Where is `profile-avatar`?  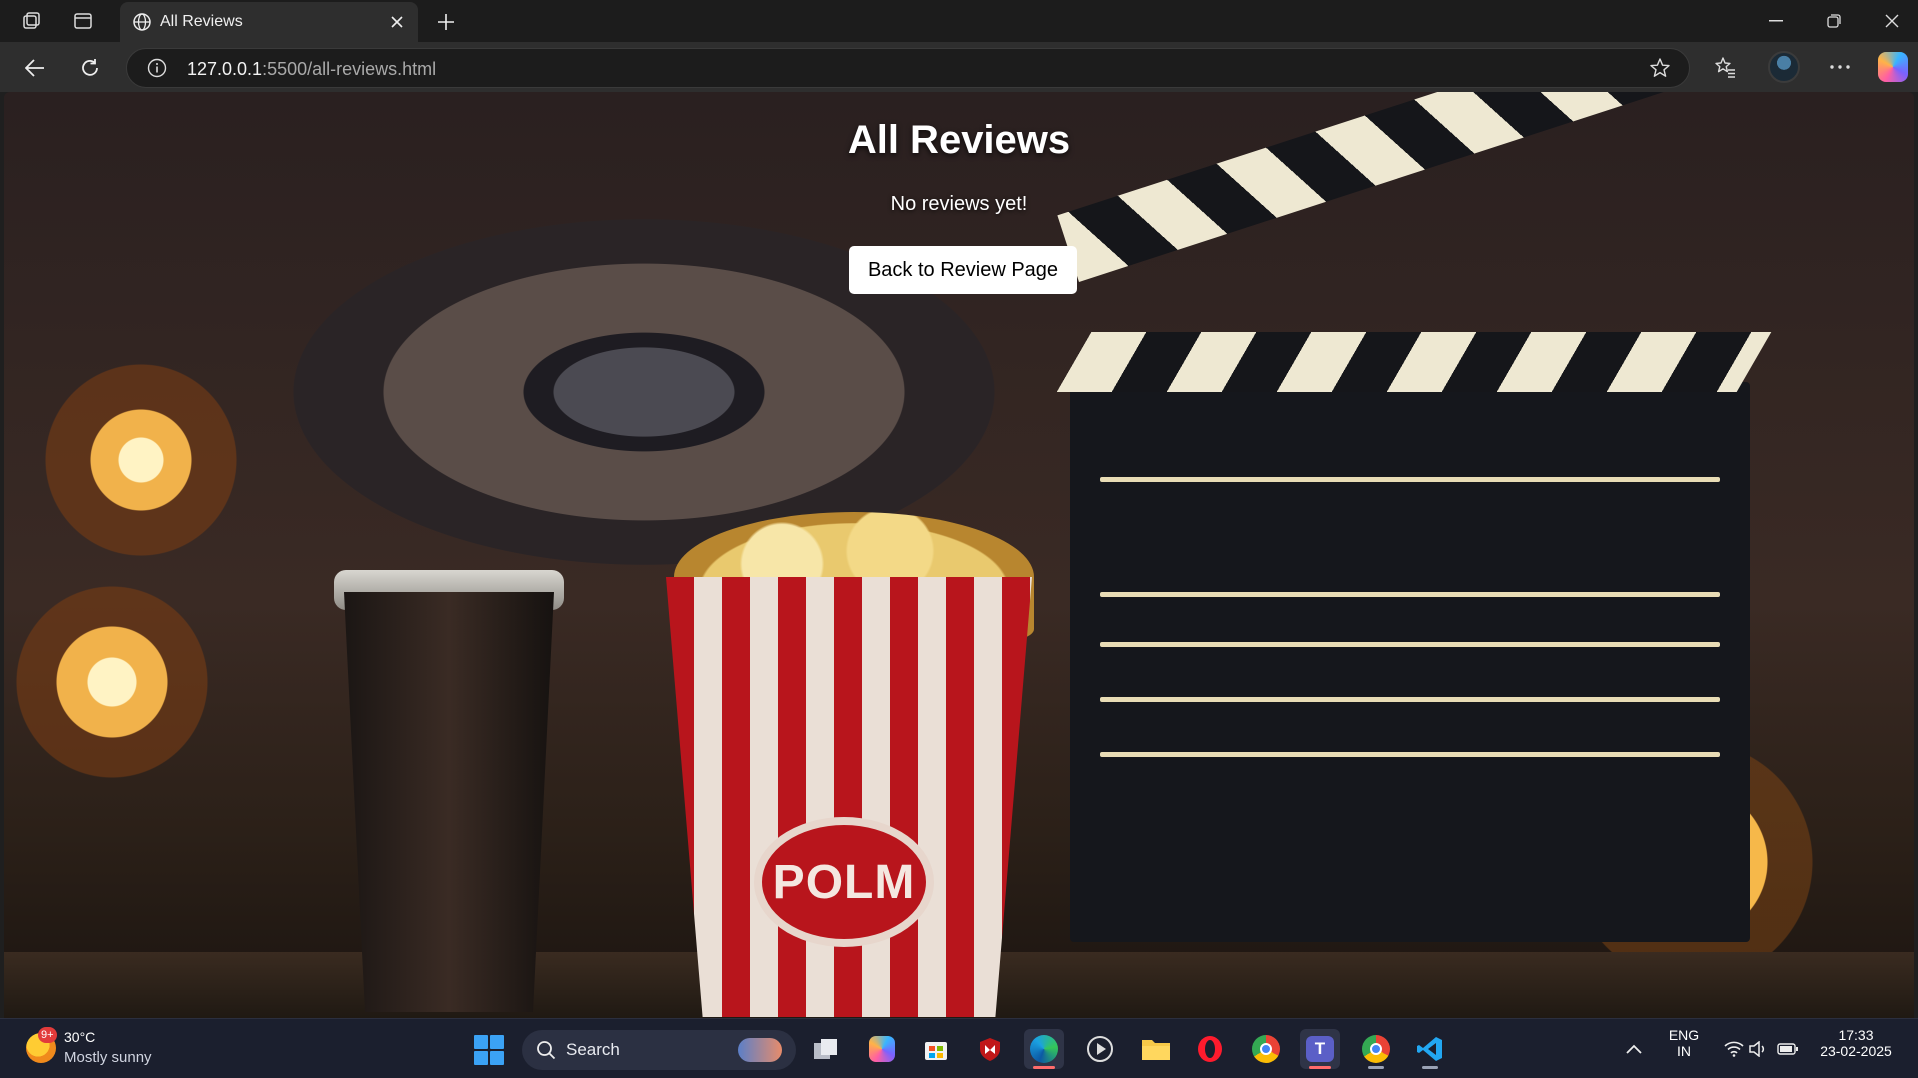
profile-avatar is located at coordinates (1784, 67).